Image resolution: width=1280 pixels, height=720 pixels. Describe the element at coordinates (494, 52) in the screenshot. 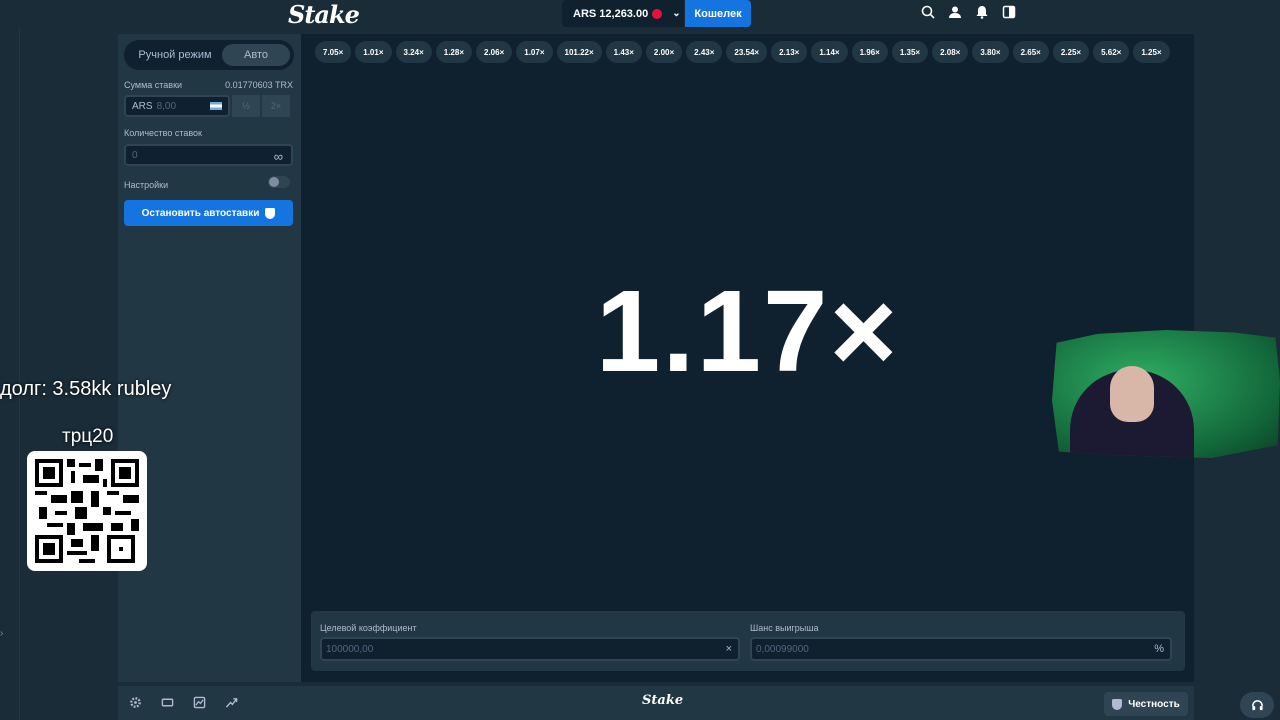

I see `history-result-pill: 2.06×` at that location.